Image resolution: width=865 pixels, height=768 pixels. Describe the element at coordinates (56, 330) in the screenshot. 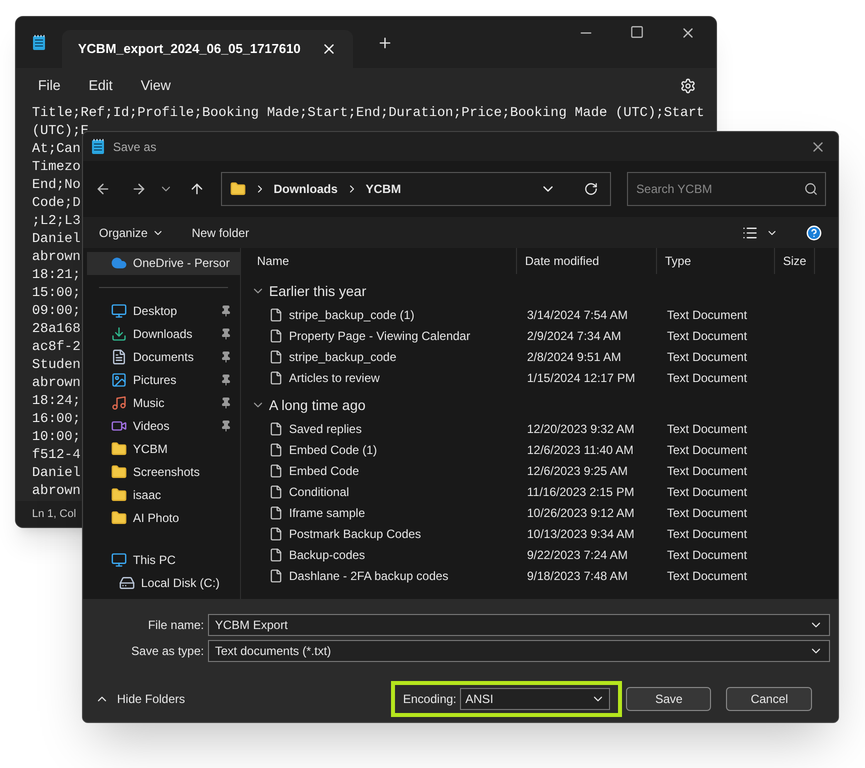

I see `text-line: 28a168` at that location.